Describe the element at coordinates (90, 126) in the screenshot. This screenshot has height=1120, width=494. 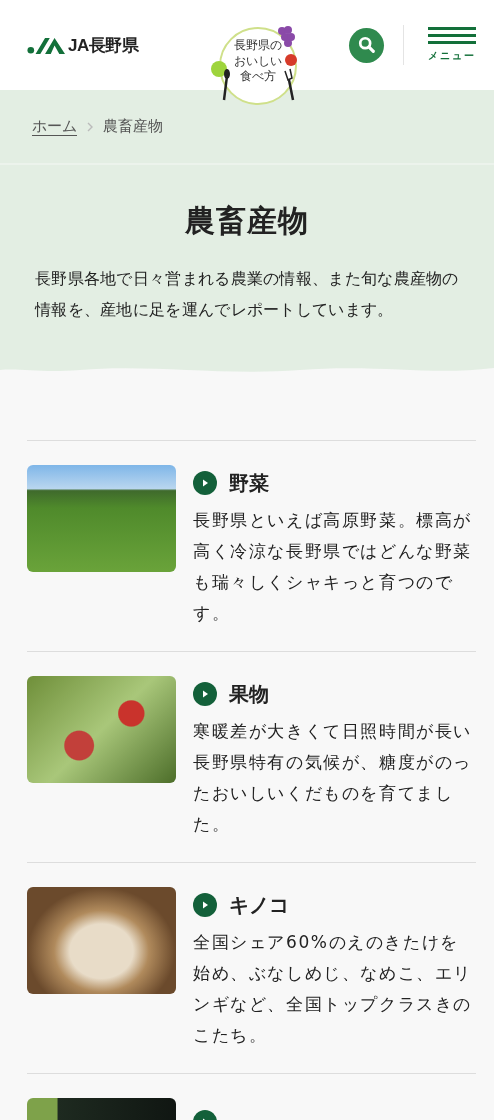
I see `chevron-icon` at that location.